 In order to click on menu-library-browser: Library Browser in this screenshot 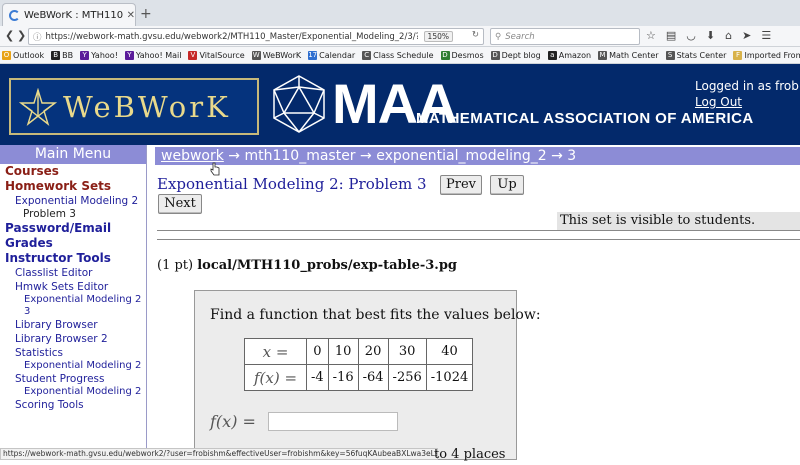, I will do `click(73, 325)`.